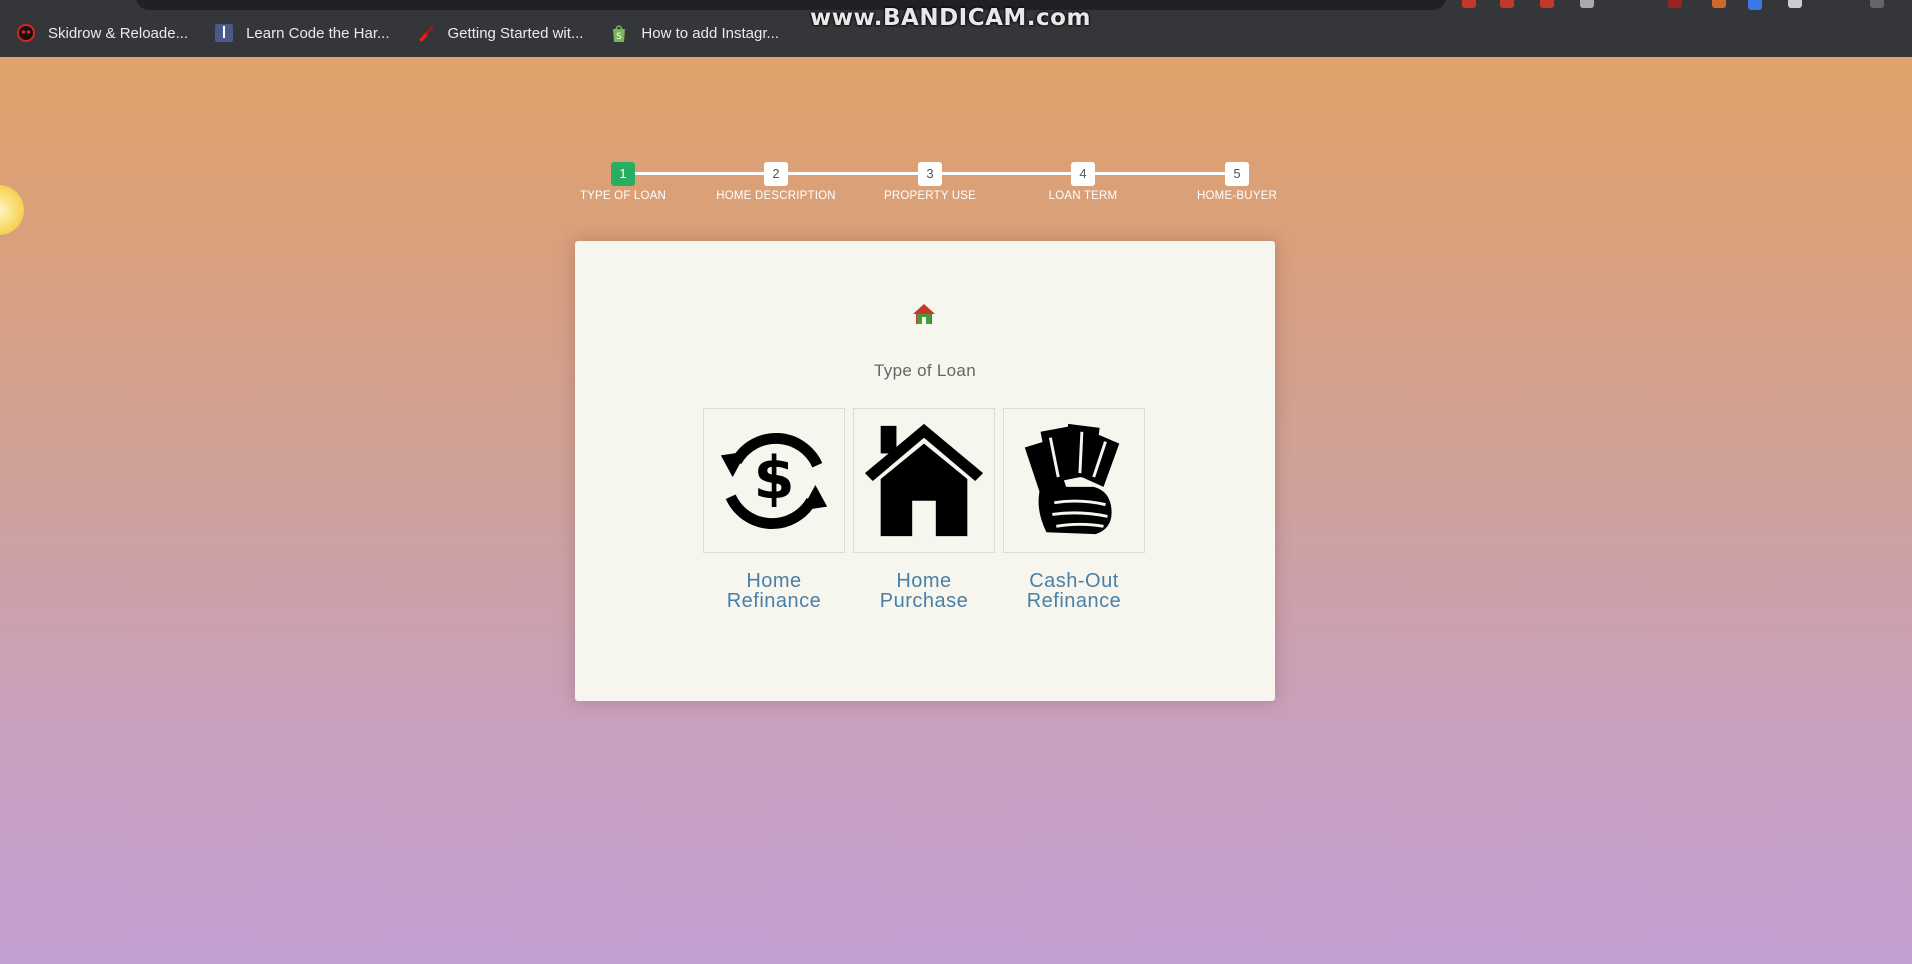 This screenshot has width=1912, height=964. I want to click on step-number: 5, so click(1237, 174).